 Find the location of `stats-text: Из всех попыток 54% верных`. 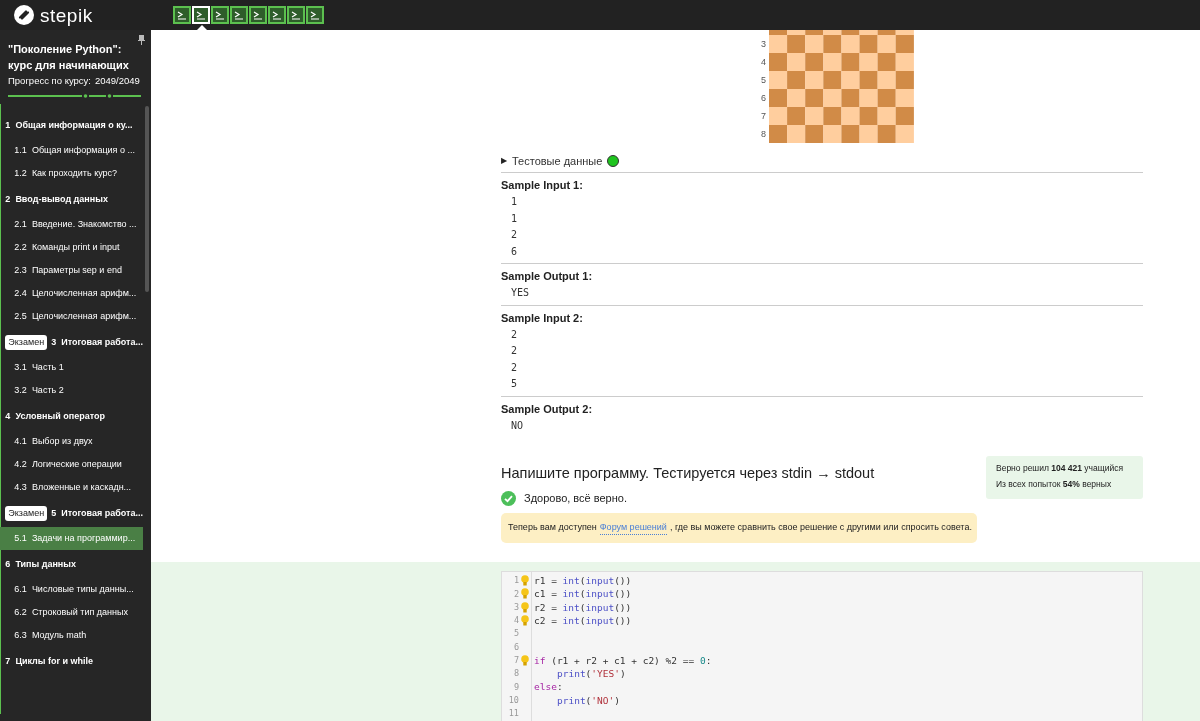

stats-text: Из всех попыток 54% верных is located at coordinates (1054, 484).